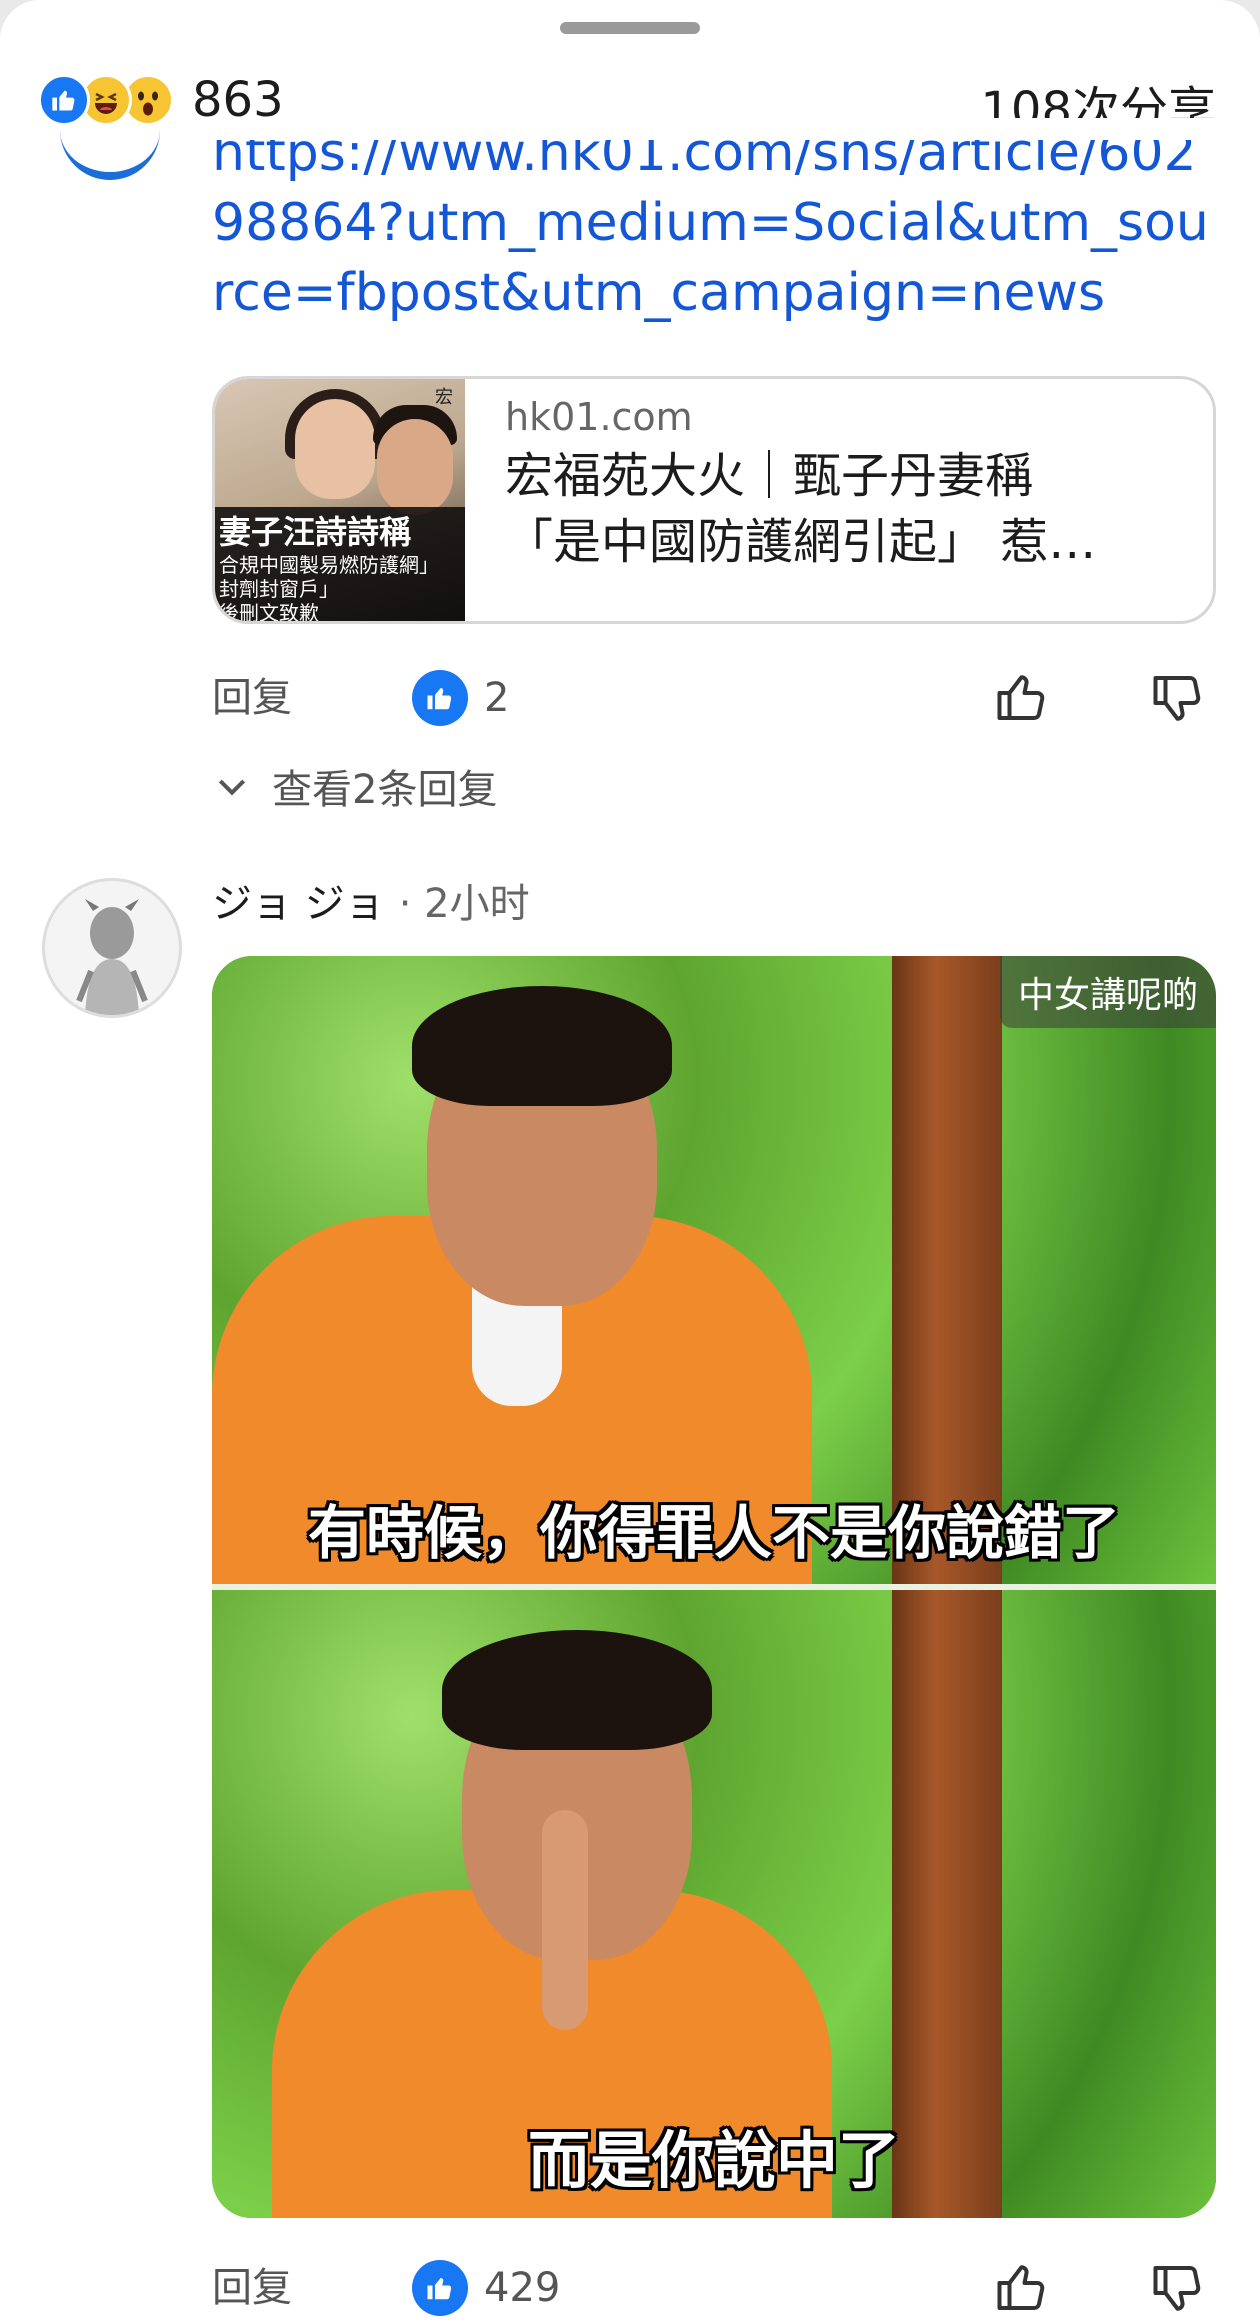  What do you see at coordinates (522, 2288) in the screenshot?
I see `like-count: 429` at bounding box center [522, 2288].